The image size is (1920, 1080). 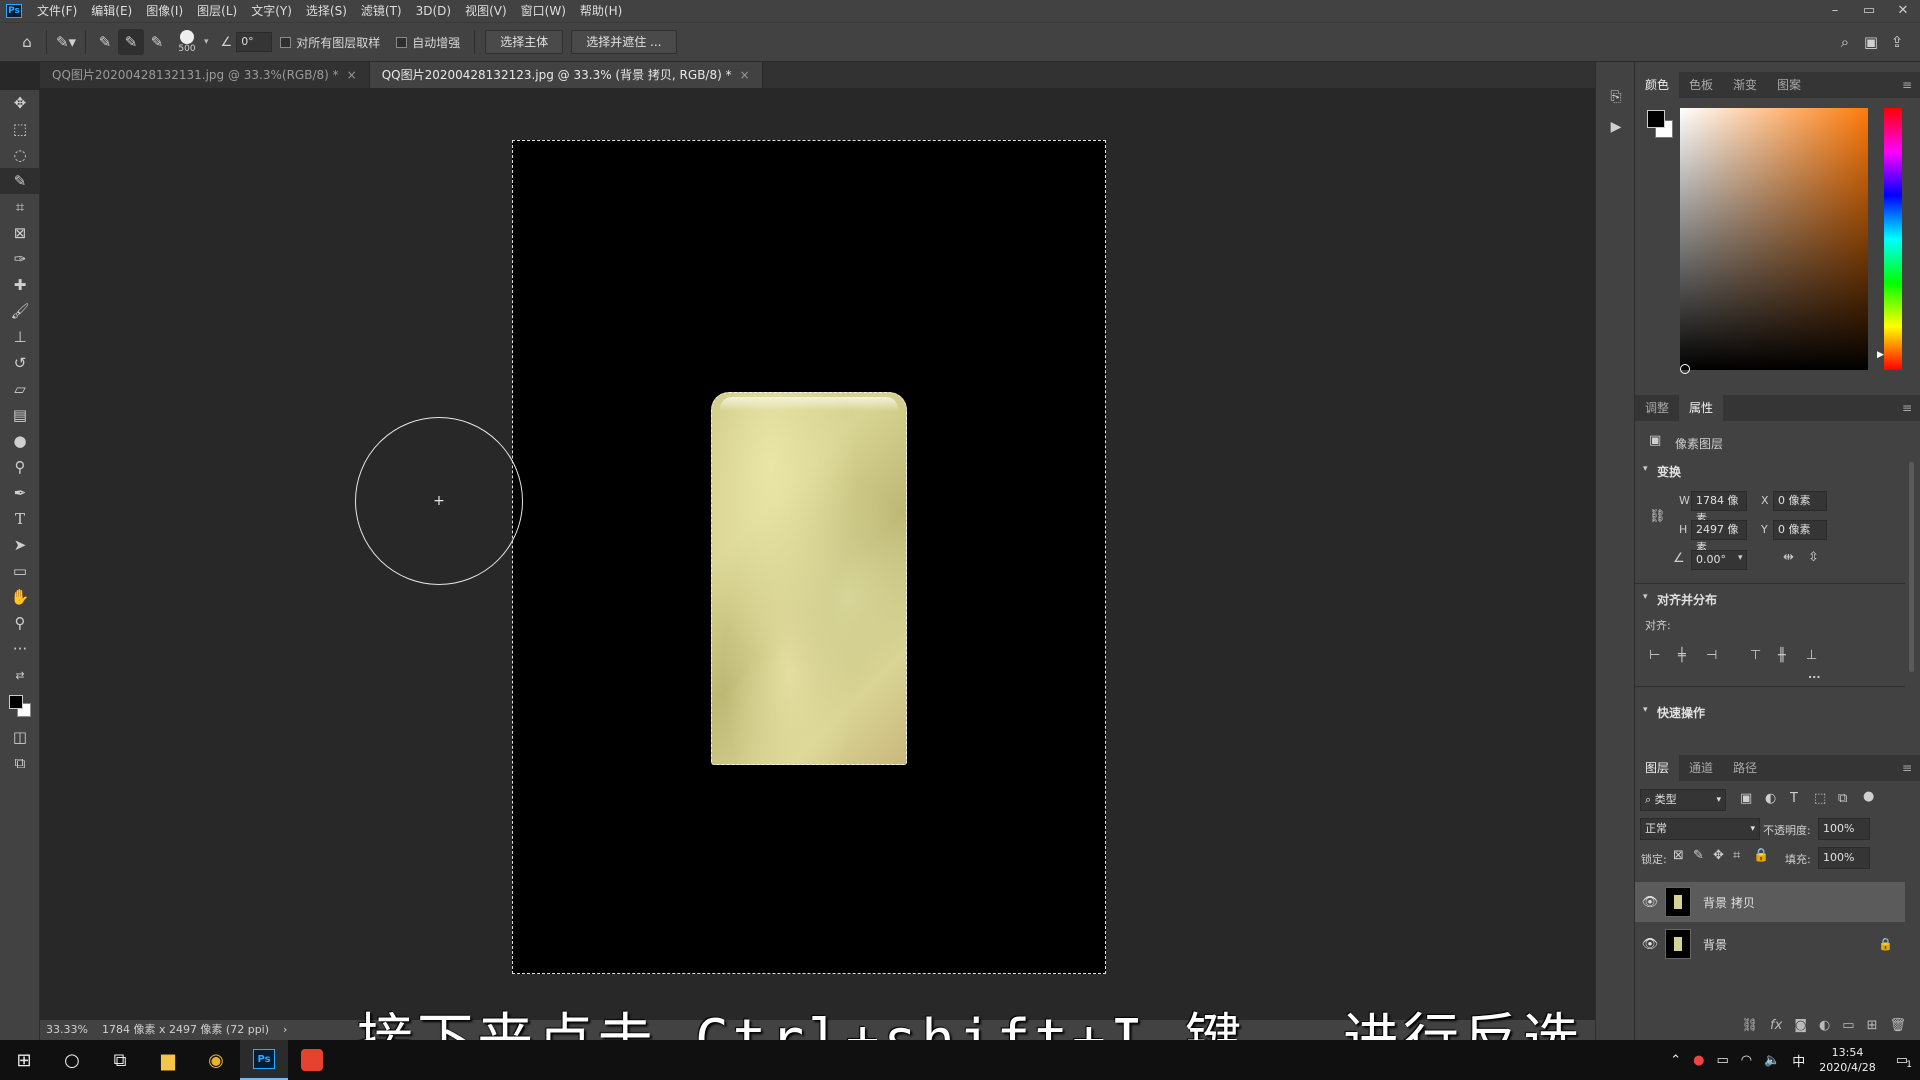 What do you see at coordinates (20, 441) in the screenshot?
I see `blur-tool-icon: ●` at bounding box center [20, 441].